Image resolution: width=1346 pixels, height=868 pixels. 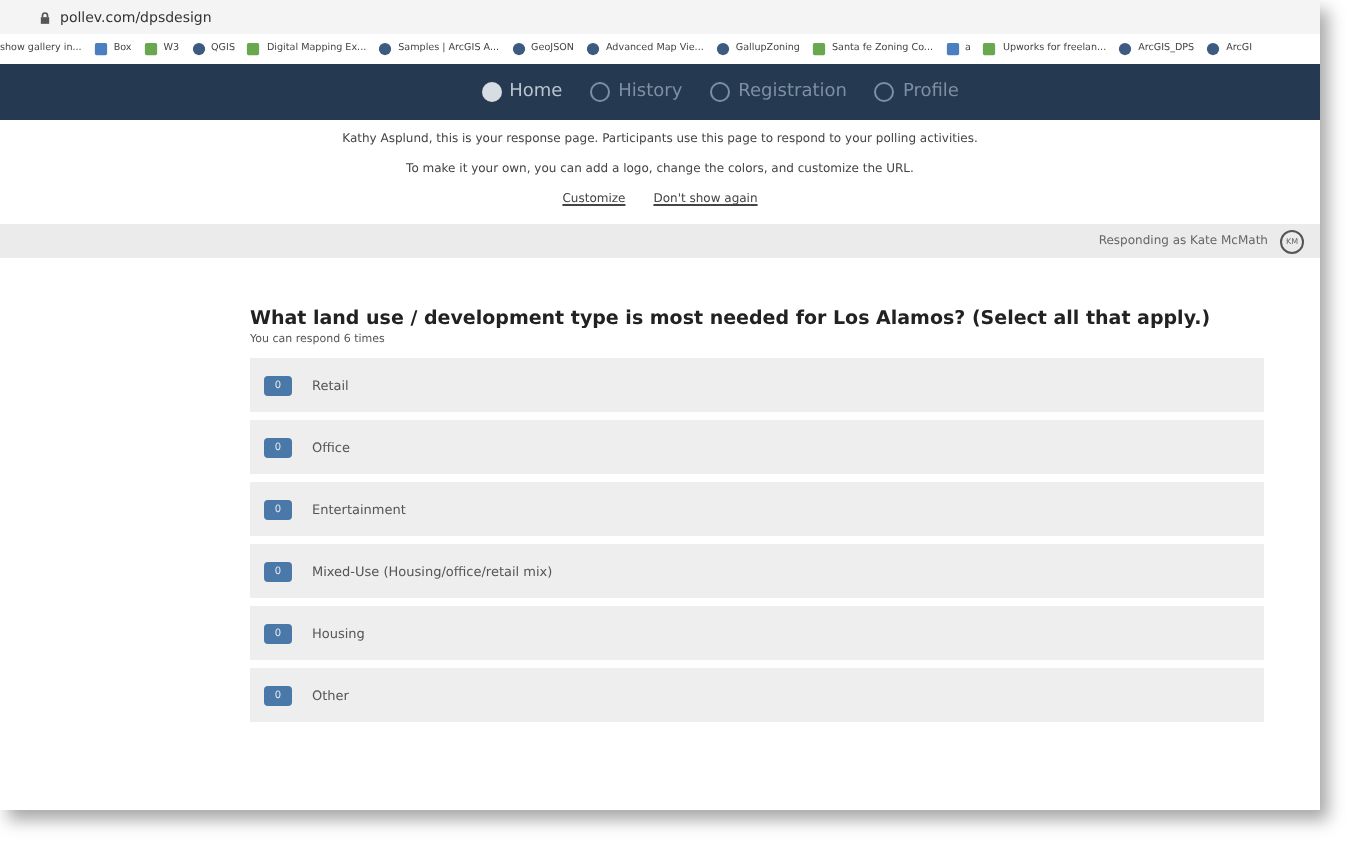 I want to click on lock-icon, so click(x=45, y=17).